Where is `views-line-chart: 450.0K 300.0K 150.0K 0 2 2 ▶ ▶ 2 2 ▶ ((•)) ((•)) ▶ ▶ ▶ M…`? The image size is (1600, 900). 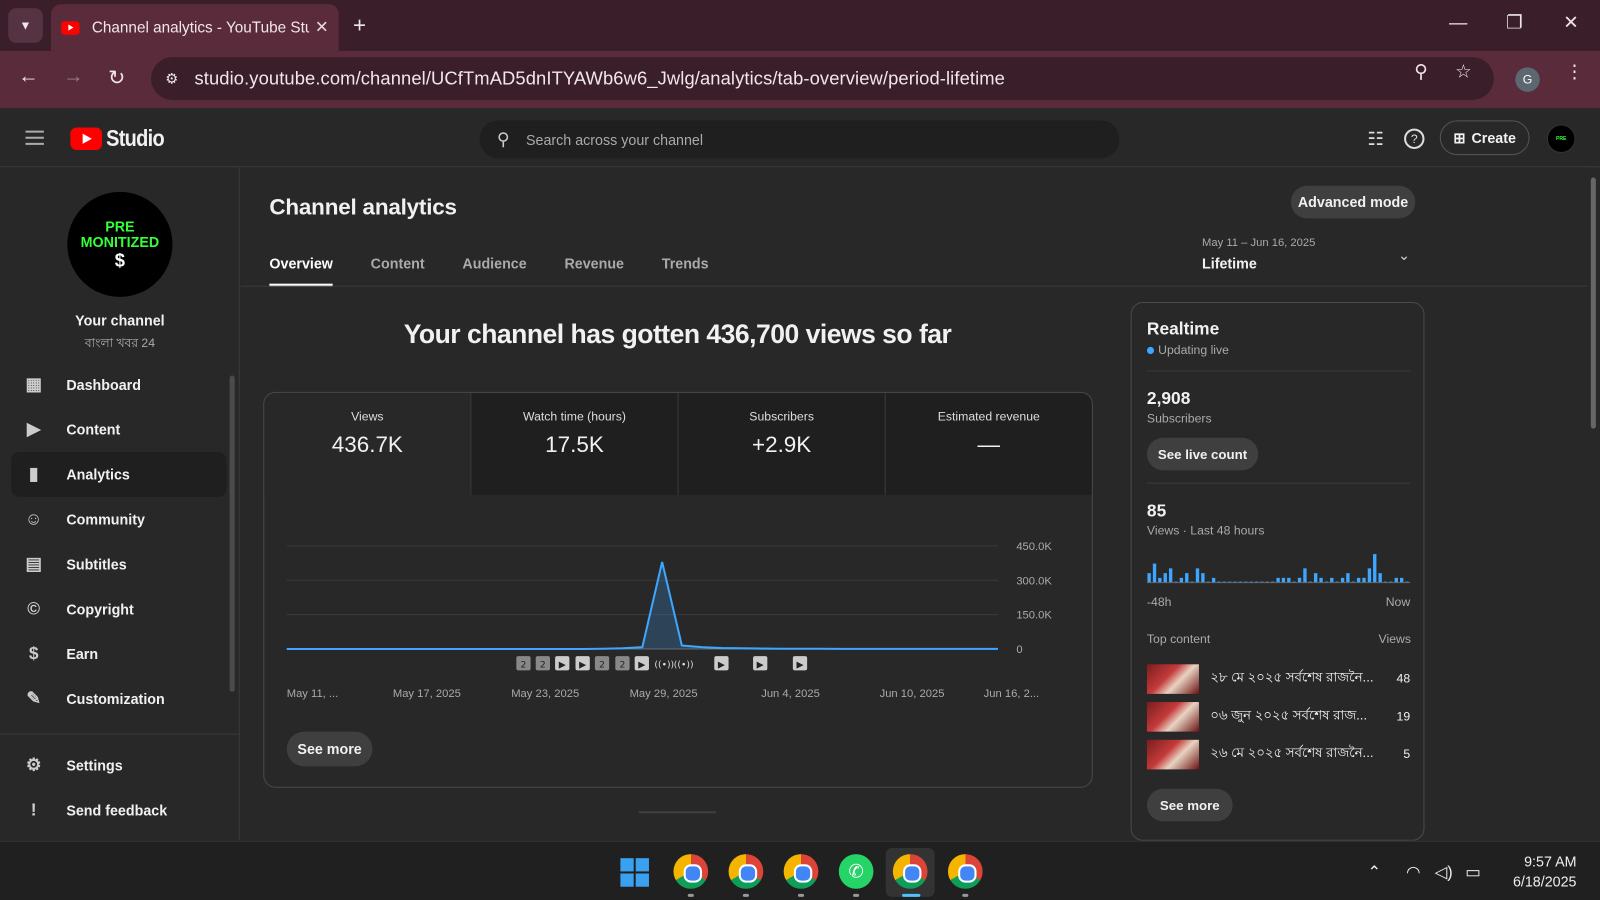
views-line-chart: 450.0K 300.0K 150.0K 0 2 2 ▶ ▶ 2 2 ▶ ((•)) ((•)) ▶ ▶ ▶ M… is located at coordinates (669, 620).